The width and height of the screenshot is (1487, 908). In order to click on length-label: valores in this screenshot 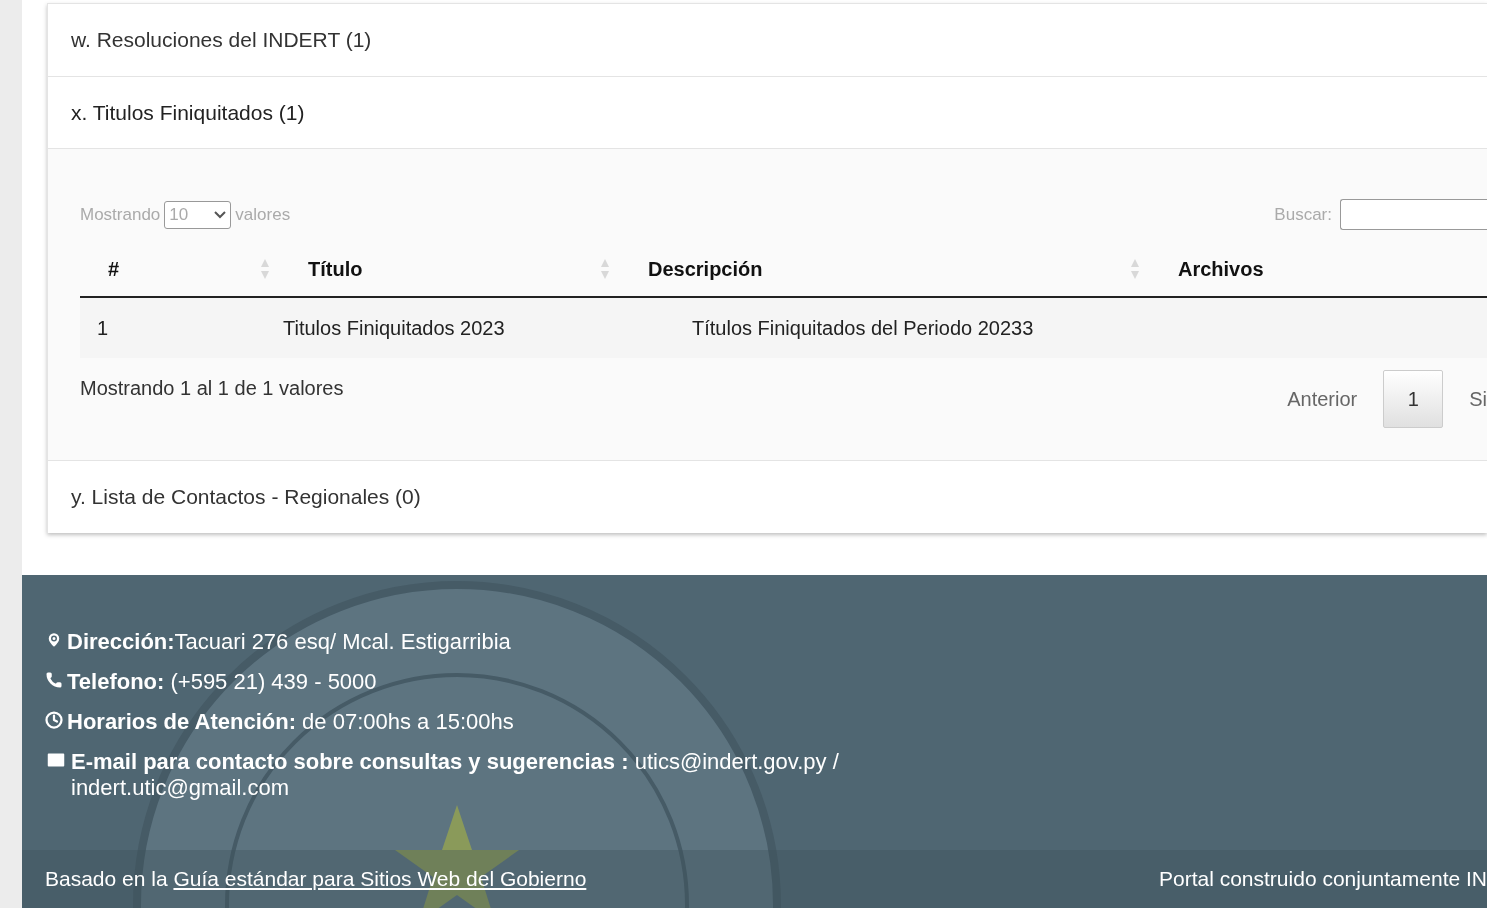, I will do `click(263, 214)`.